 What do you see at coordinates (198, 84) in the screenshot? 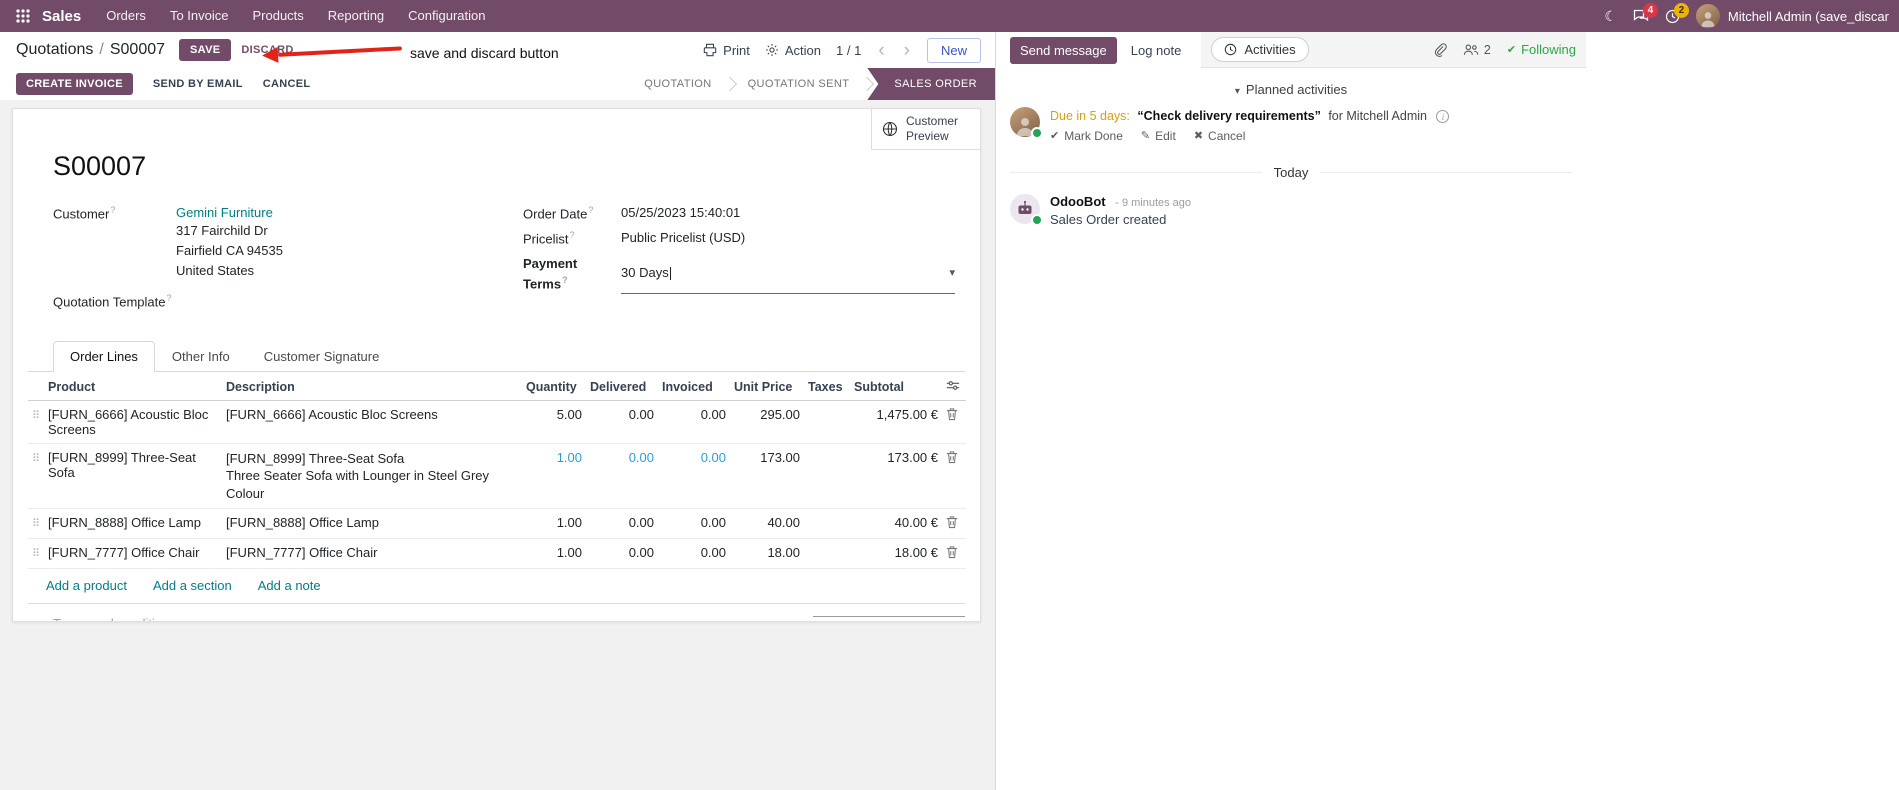
I see `send-by-email-button: SEND BY EMAIL` at bounding box center [198, 84].